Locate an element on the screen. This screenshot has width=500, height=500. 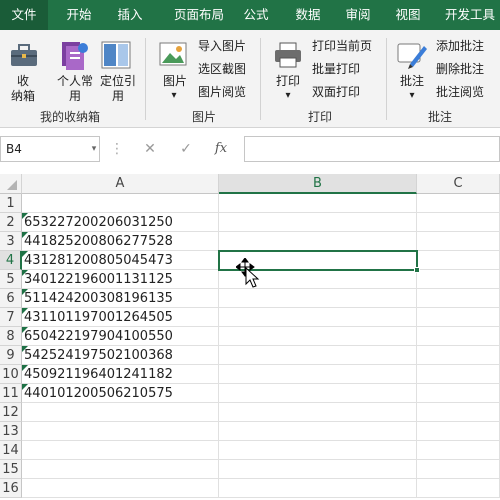
cell-b3 is located at coordinates (318, 241).